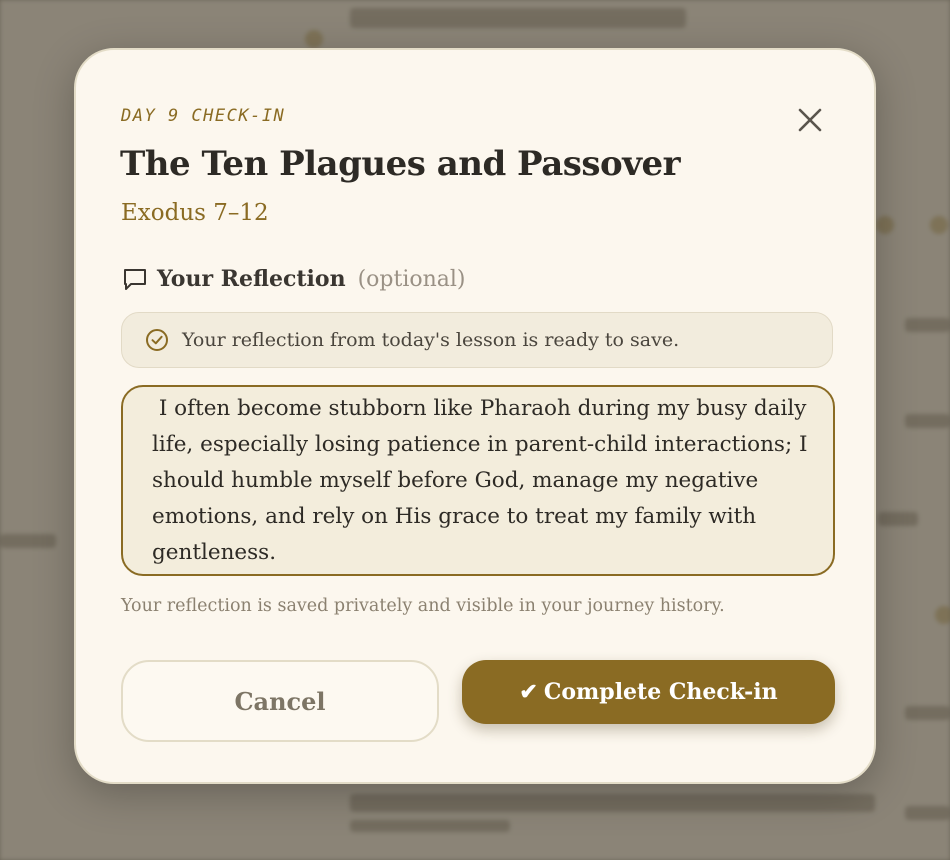 The height and width of the screenshot is (860, 950). I want to click on day-label: DAY 9 CHECK-IN, so click(203, 116).